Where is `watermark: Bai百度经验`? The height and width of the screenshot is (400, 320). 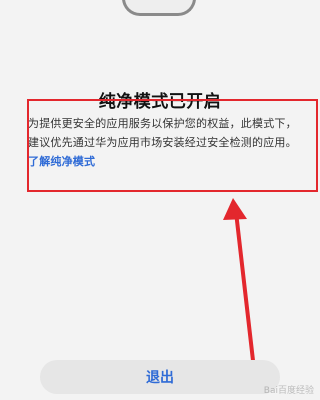 watermark: Bai百度经验 is located at coordinates (288, 391).